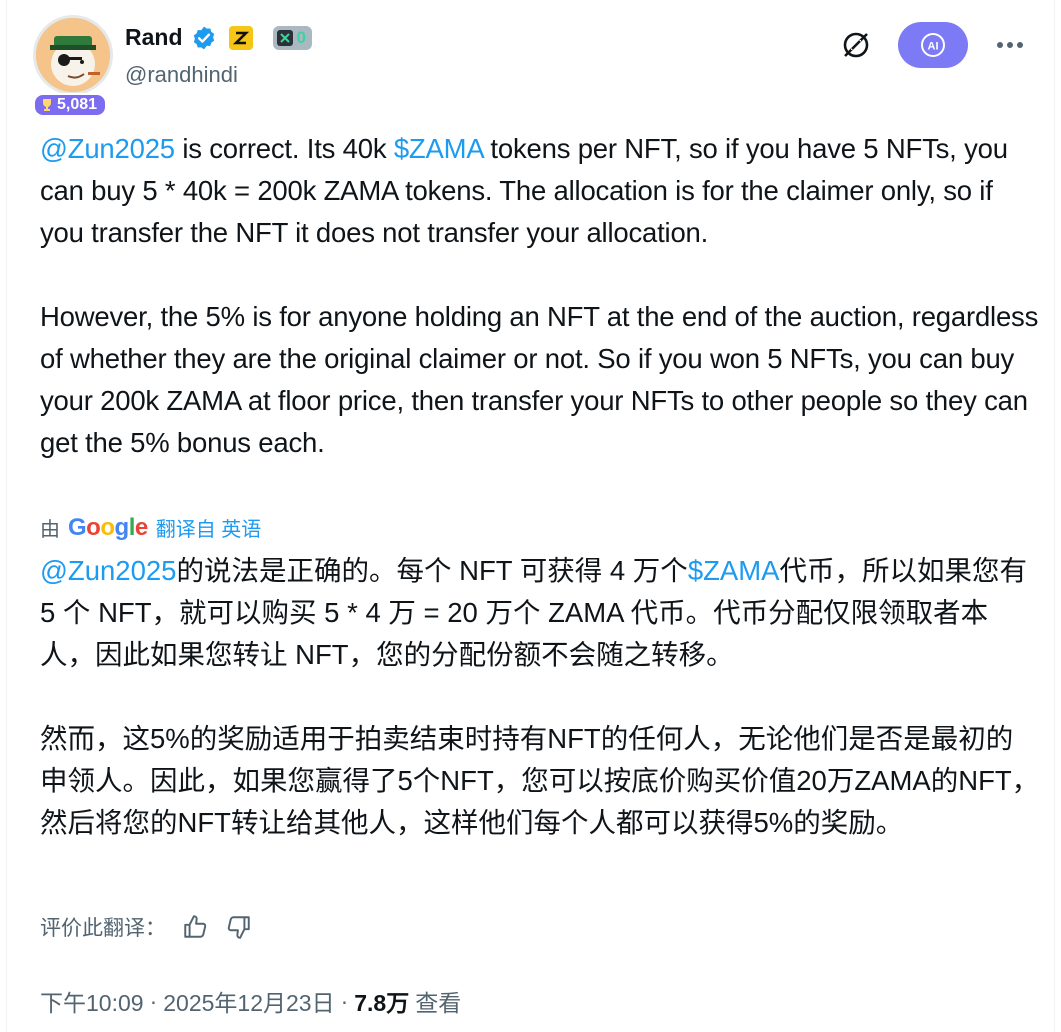  I want to click on translated-by-label: 由, so click(50, 530).